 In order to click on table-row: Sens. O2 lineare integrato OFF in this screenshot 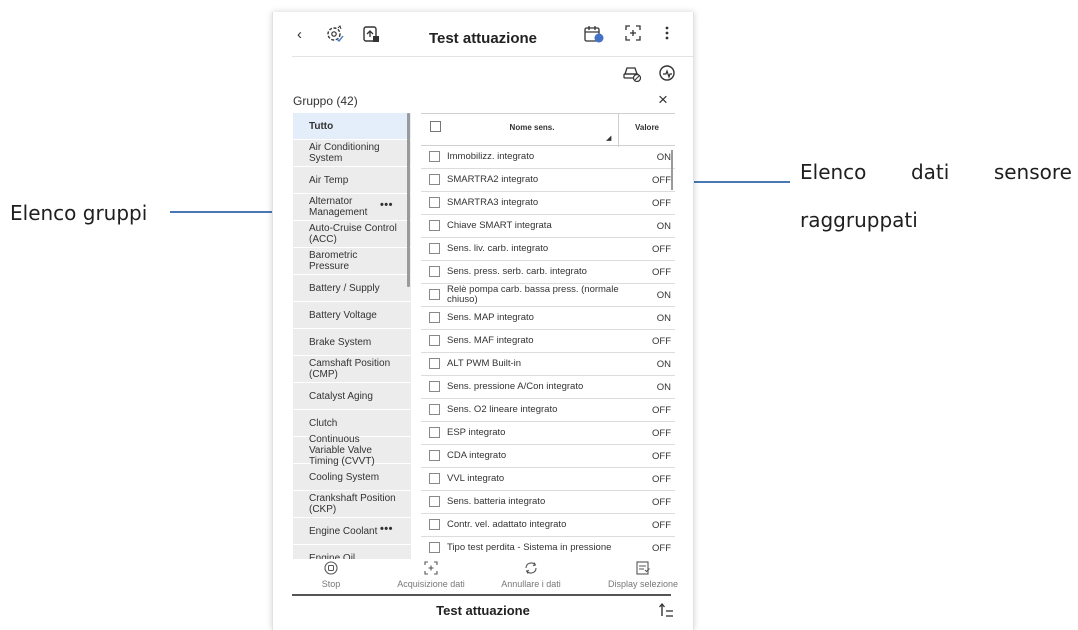, I will do `click(548, 410)`.